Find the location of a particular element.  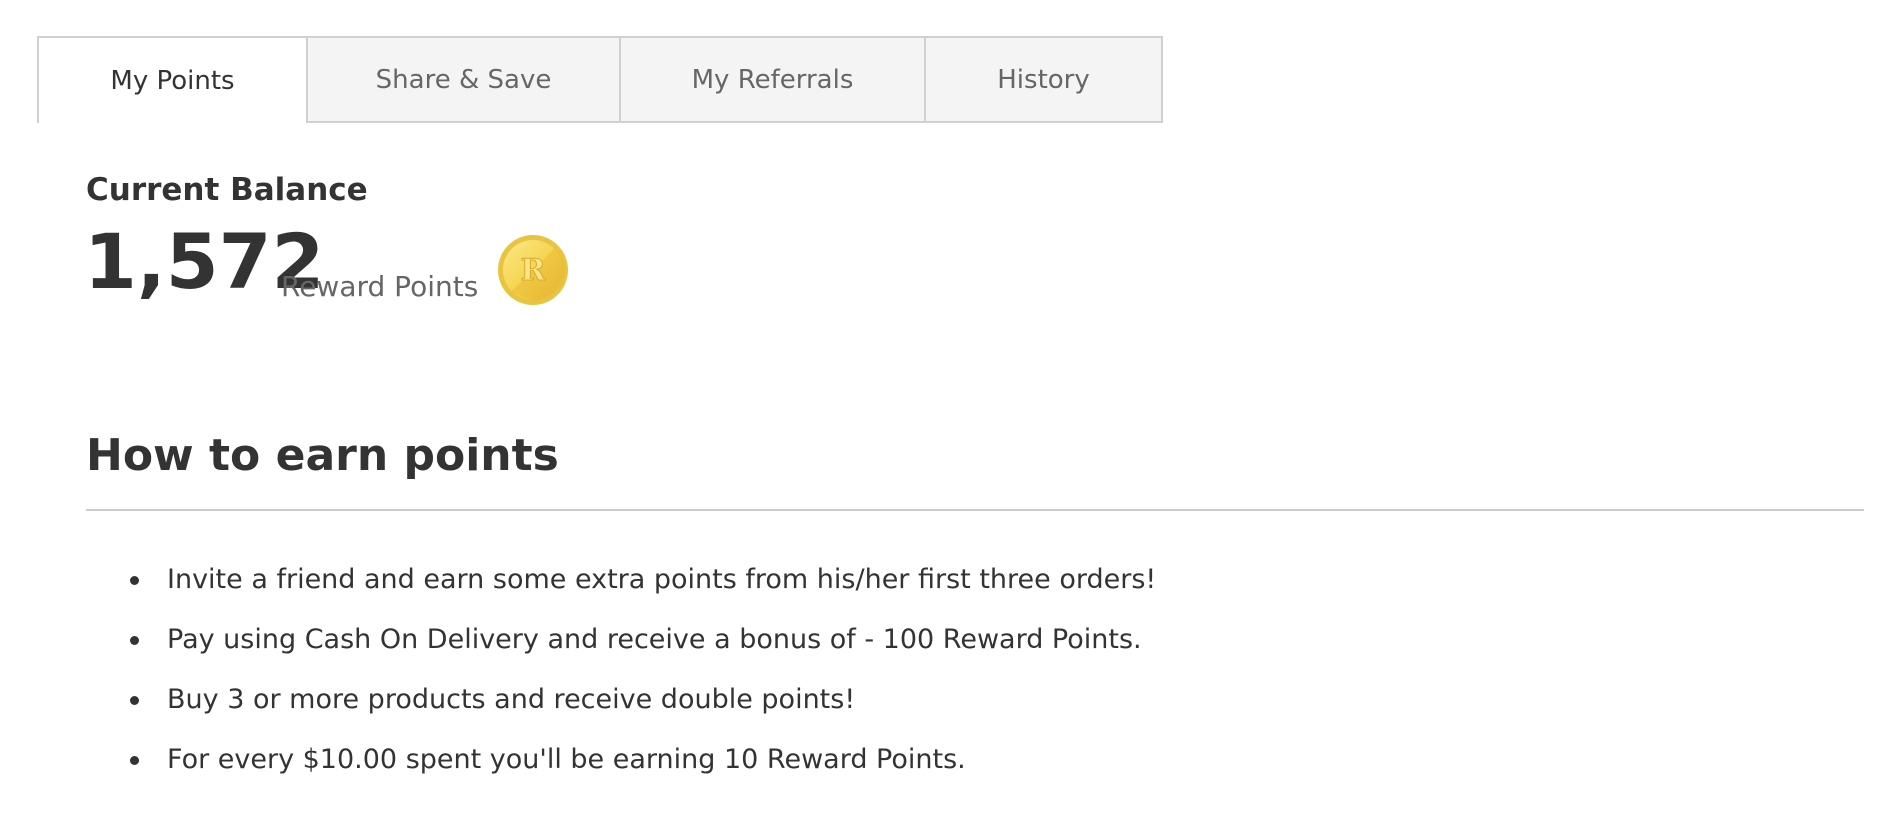

section-divider is located at coordinates (975, 510).